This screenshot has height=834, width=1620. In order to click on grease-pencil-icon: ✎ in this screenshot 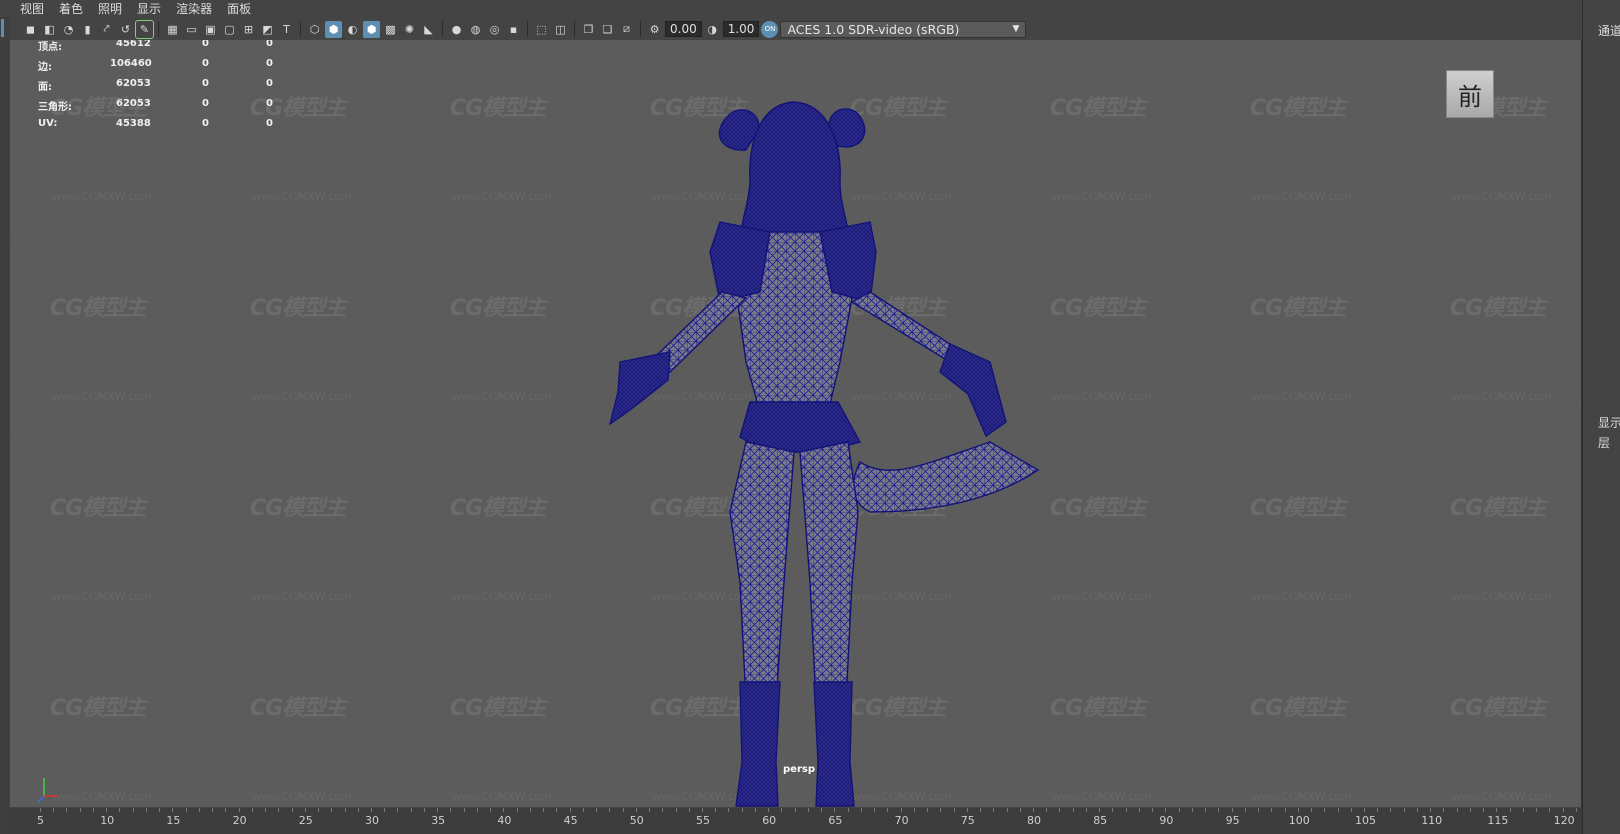, I will do `click(144, 29)`.